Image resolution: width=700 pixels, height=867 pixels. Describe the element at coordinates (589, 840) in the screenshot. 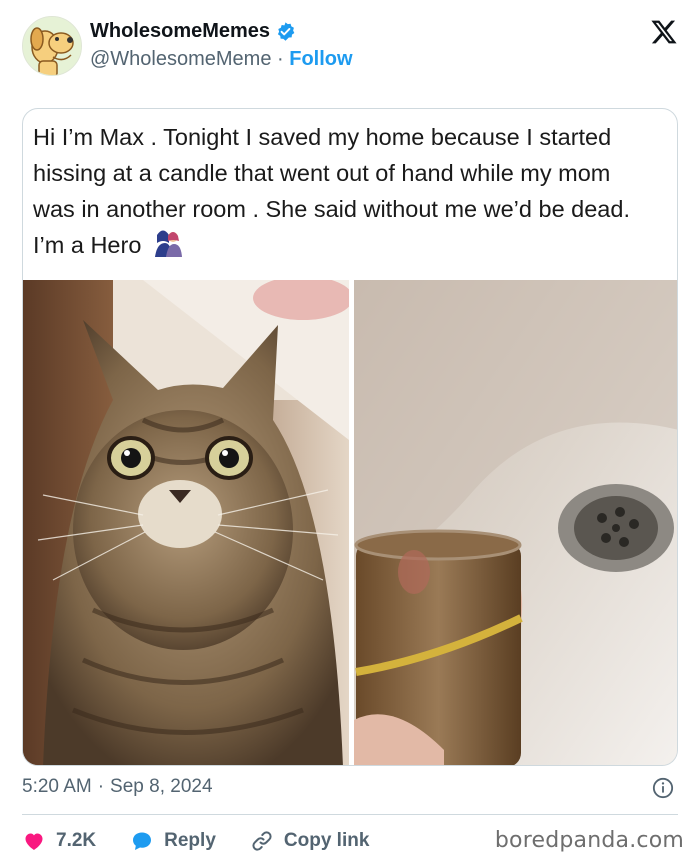

I see `watermark: boredpanda.com` at that location.